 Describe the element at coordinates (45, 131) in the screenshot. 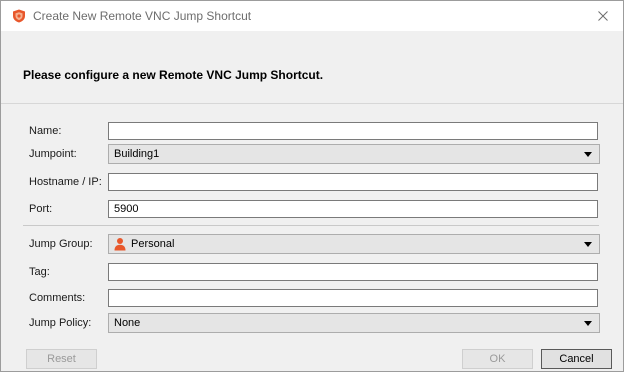

I see `name-label: Name:` at that location.